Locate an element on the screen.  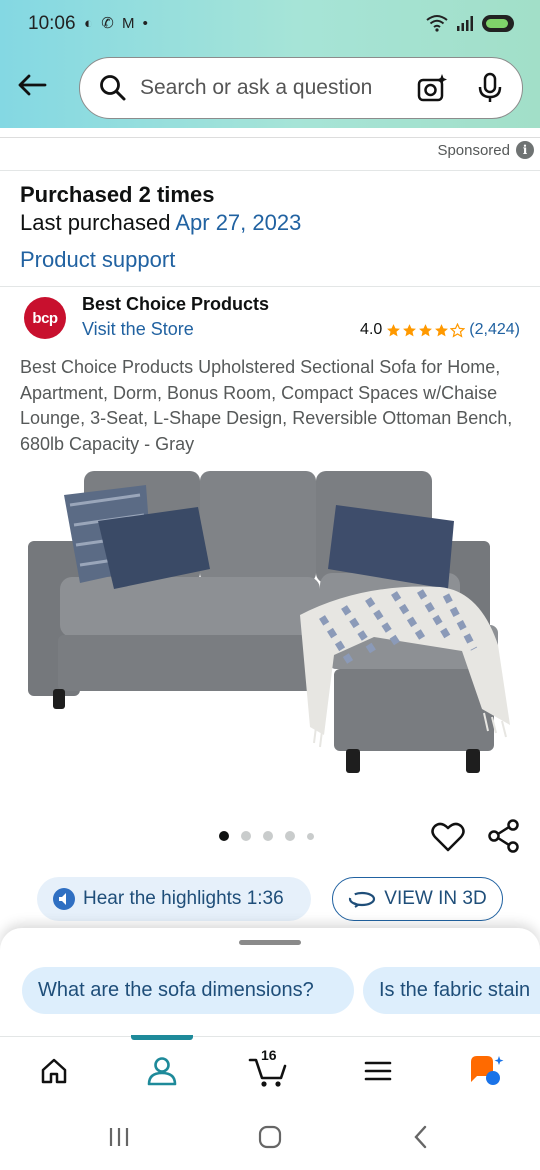
nav-cart: 16 is located at coordinates (268, 1069).